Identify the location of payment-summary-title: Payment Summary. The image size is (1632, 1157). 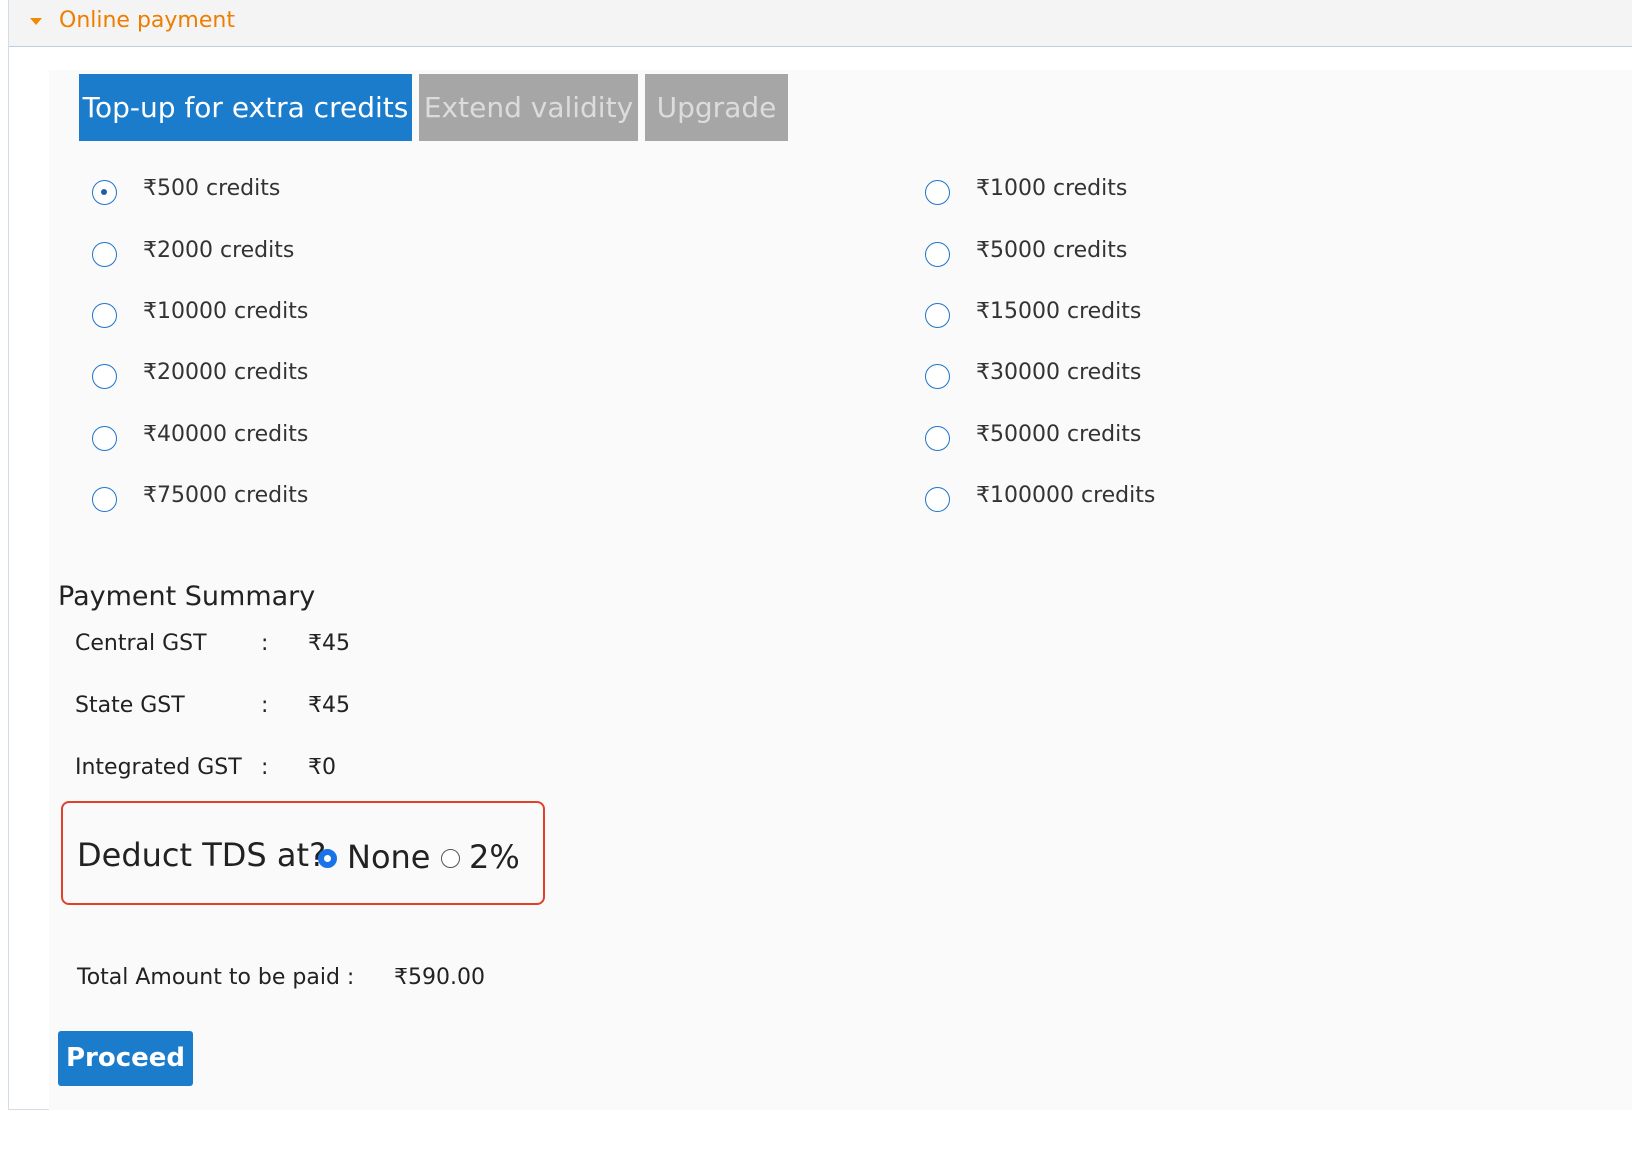
(187, 596).